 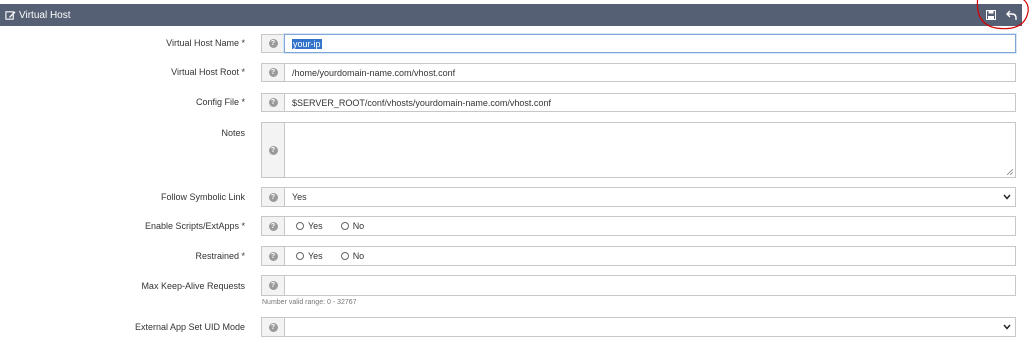 I want to click on enable-scripts-yes-radio: Yes, so click(x=309, y=226).